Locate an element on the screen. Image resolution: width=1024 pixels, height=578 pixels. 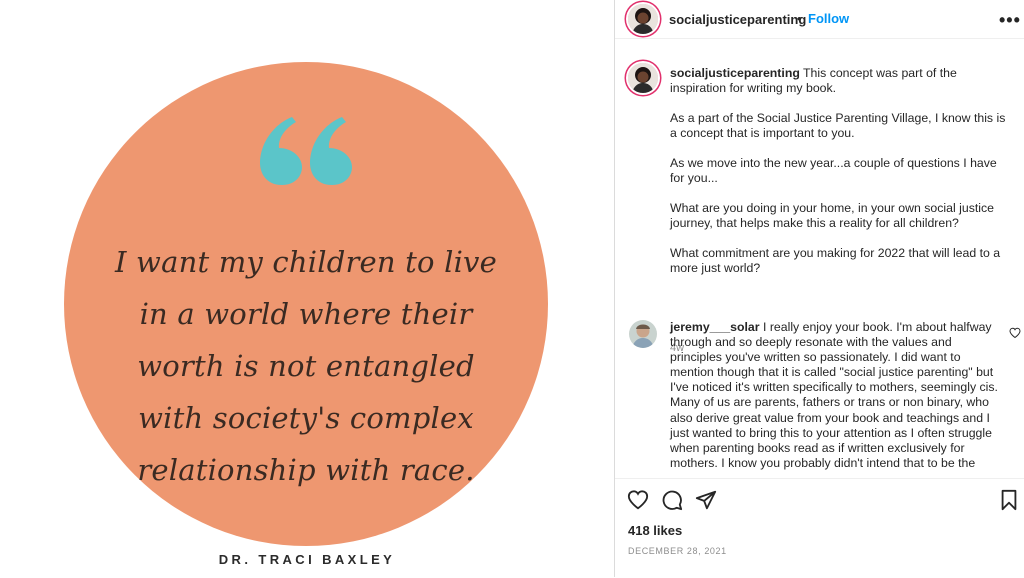
post-date: DECEMBER 28, 2021 is located at coordinates (677, 551).